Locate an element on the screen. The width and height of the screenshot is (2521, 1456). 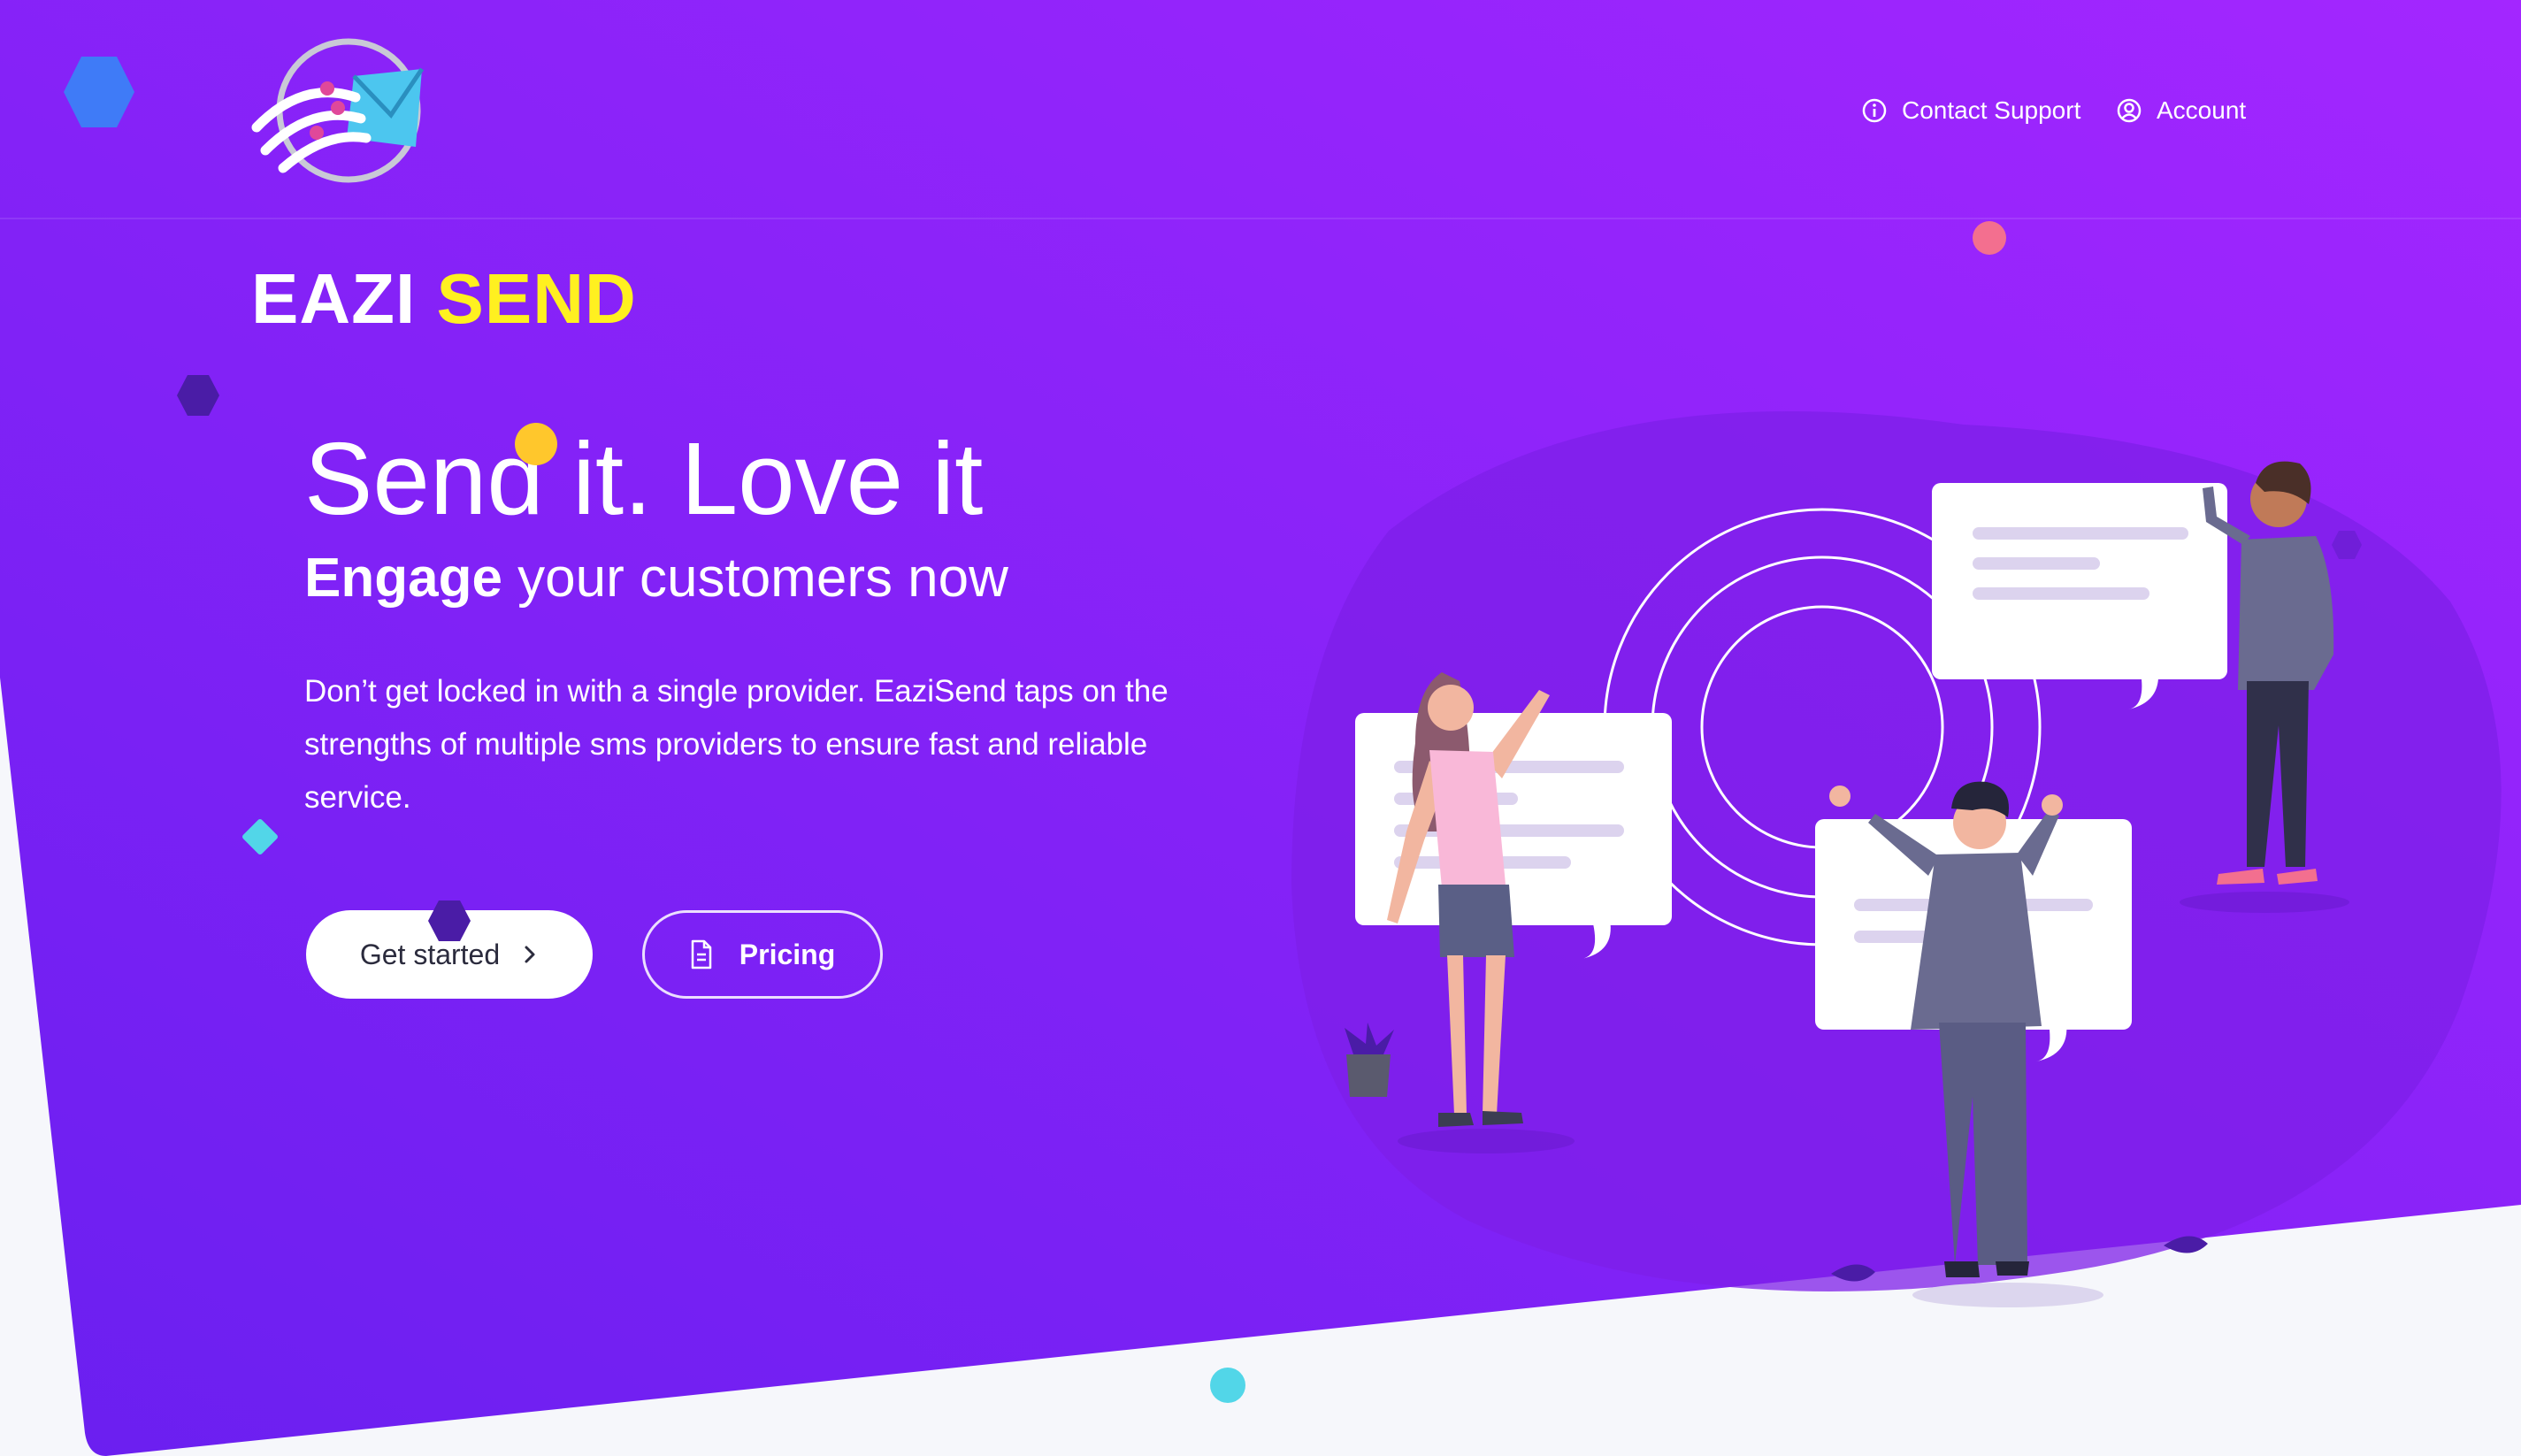
pink-dot-decoration is located at coordinates (1989, 238).